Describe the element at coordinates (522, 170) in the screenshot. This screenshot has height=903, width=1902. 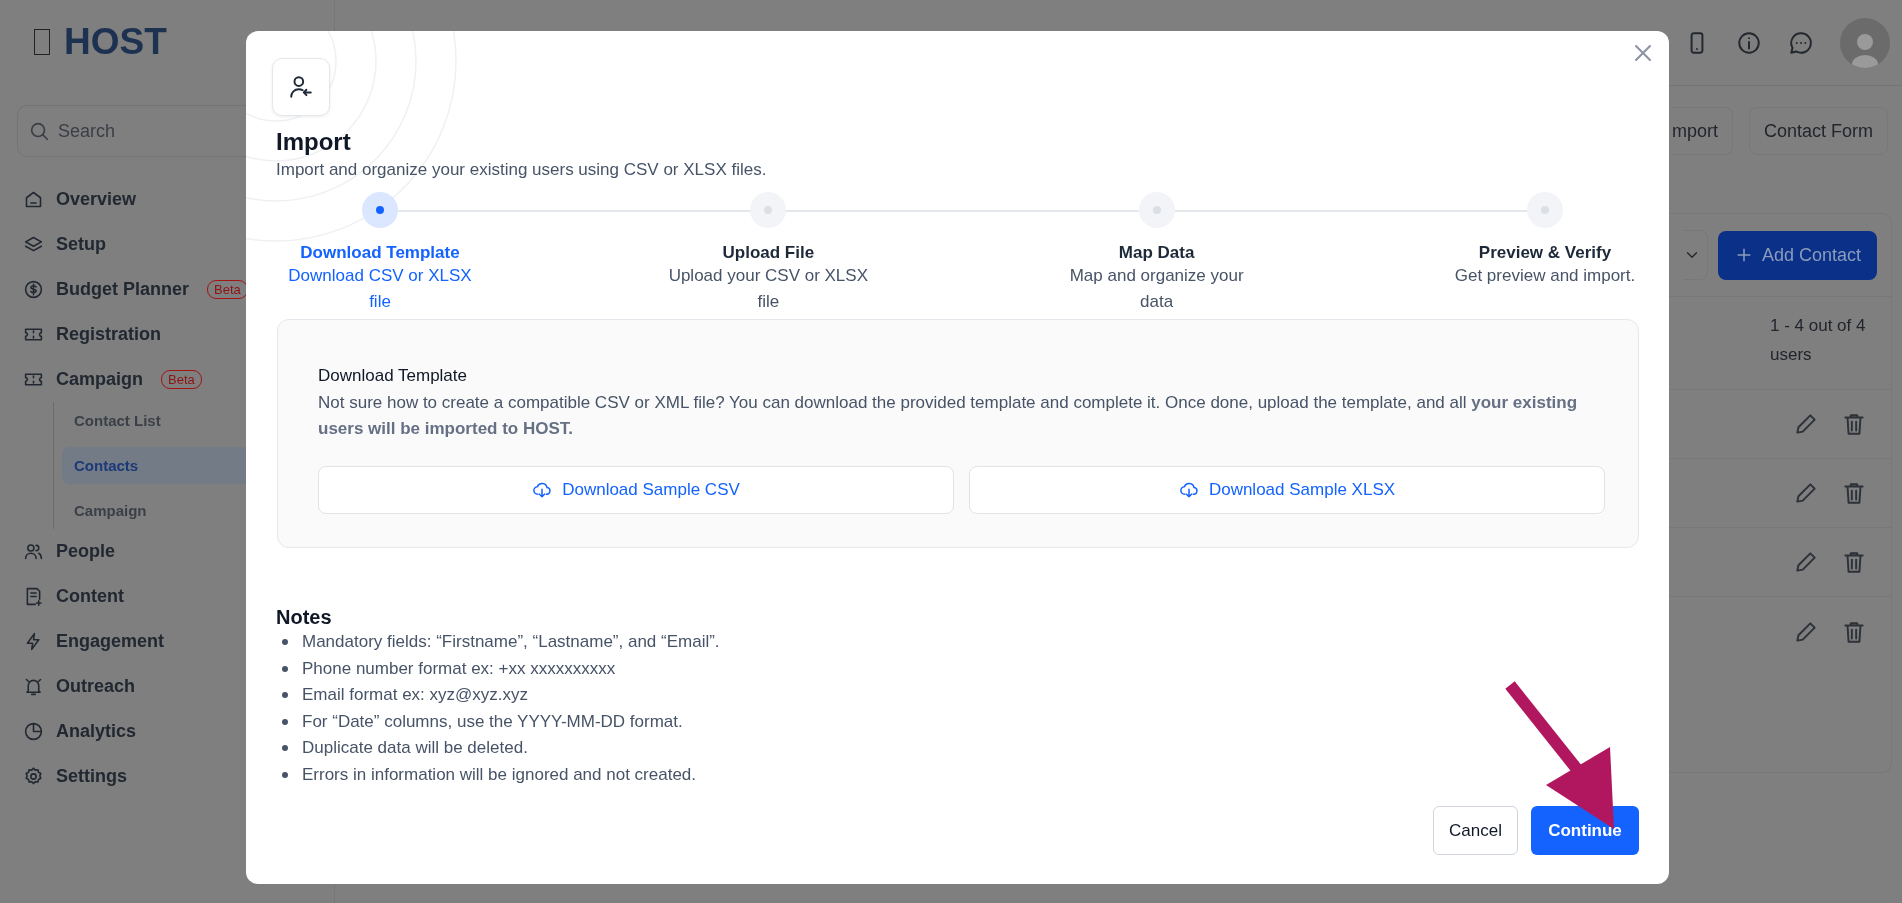
I see `modal-subtitle: Import and organize your existing users using CSV or XLSX files.` at that location.